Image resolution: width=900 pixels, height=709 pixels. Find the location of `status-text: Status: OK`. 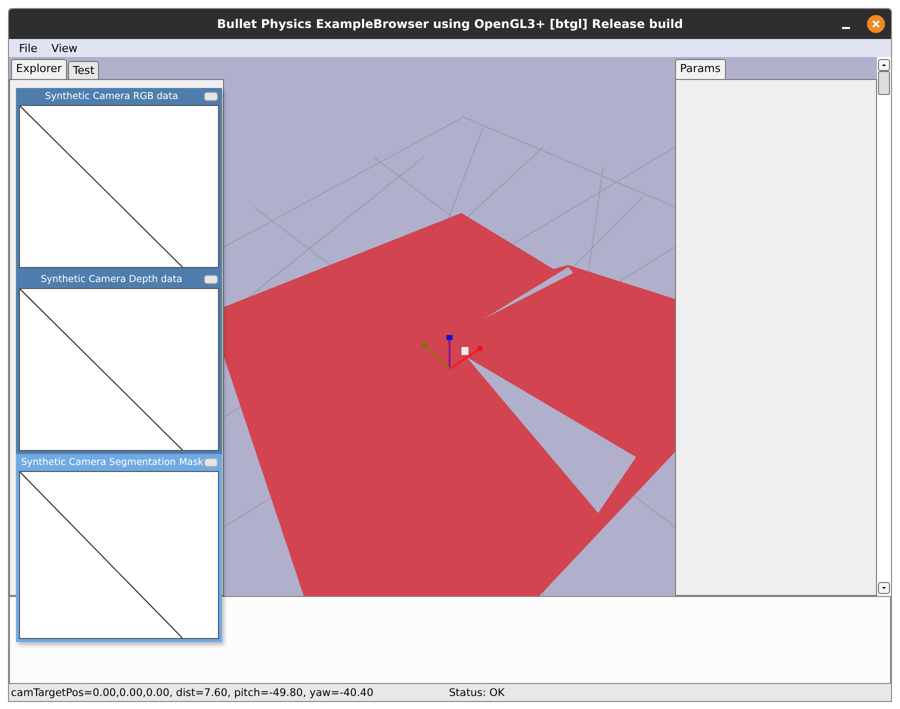

status-text: Status: OK is located at coordinates (476, 693).